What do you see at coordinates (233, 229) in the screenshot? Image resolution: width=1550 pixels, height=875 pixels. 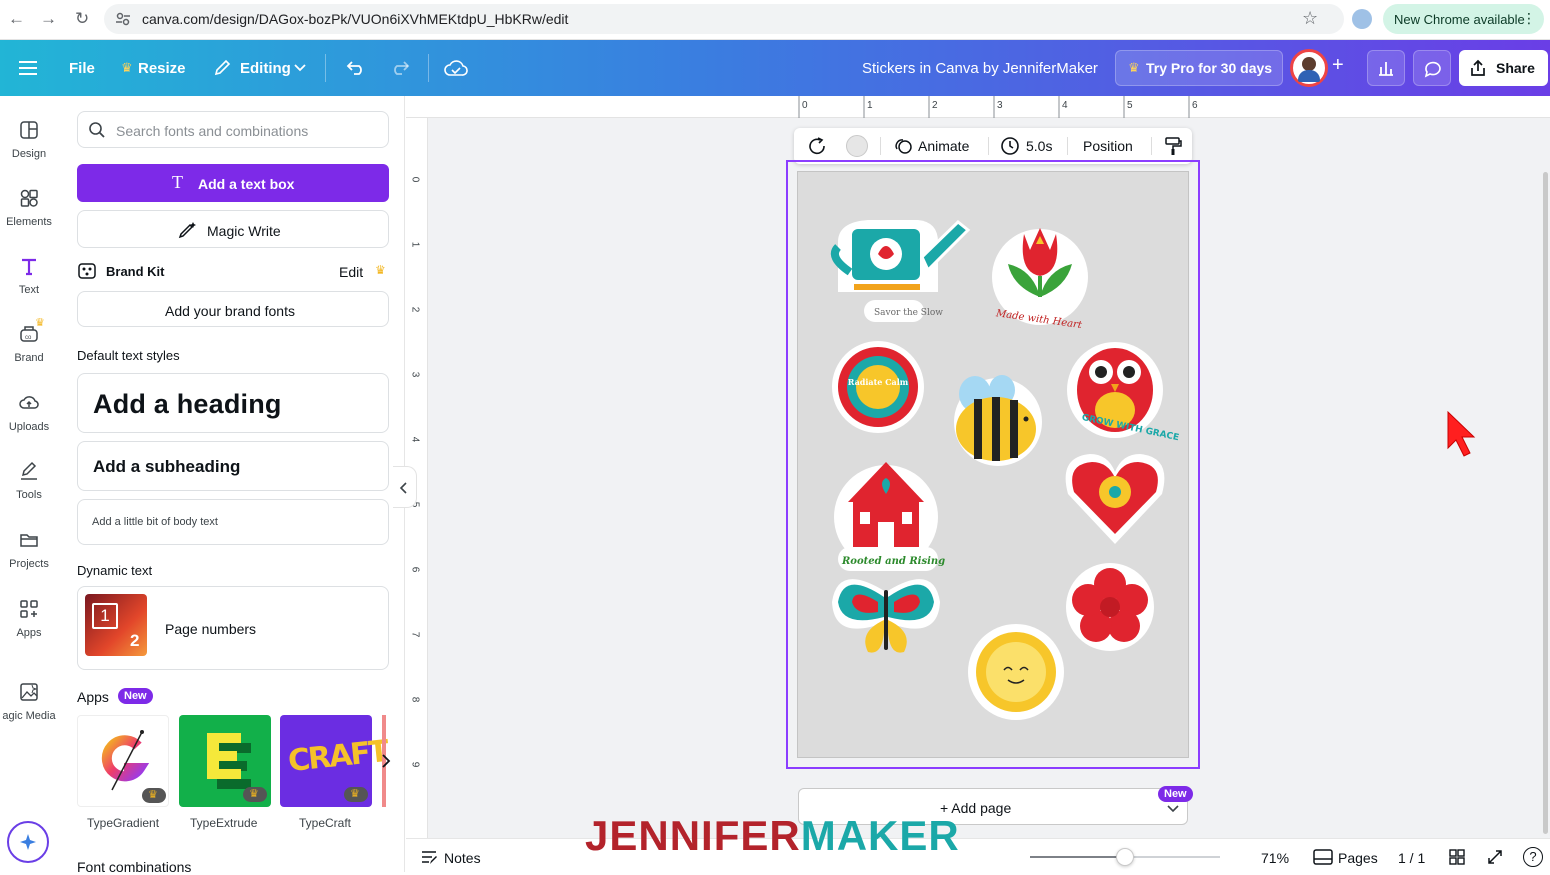 I see `magic-write-button: Magic Write` at bounding box center [233, 229].